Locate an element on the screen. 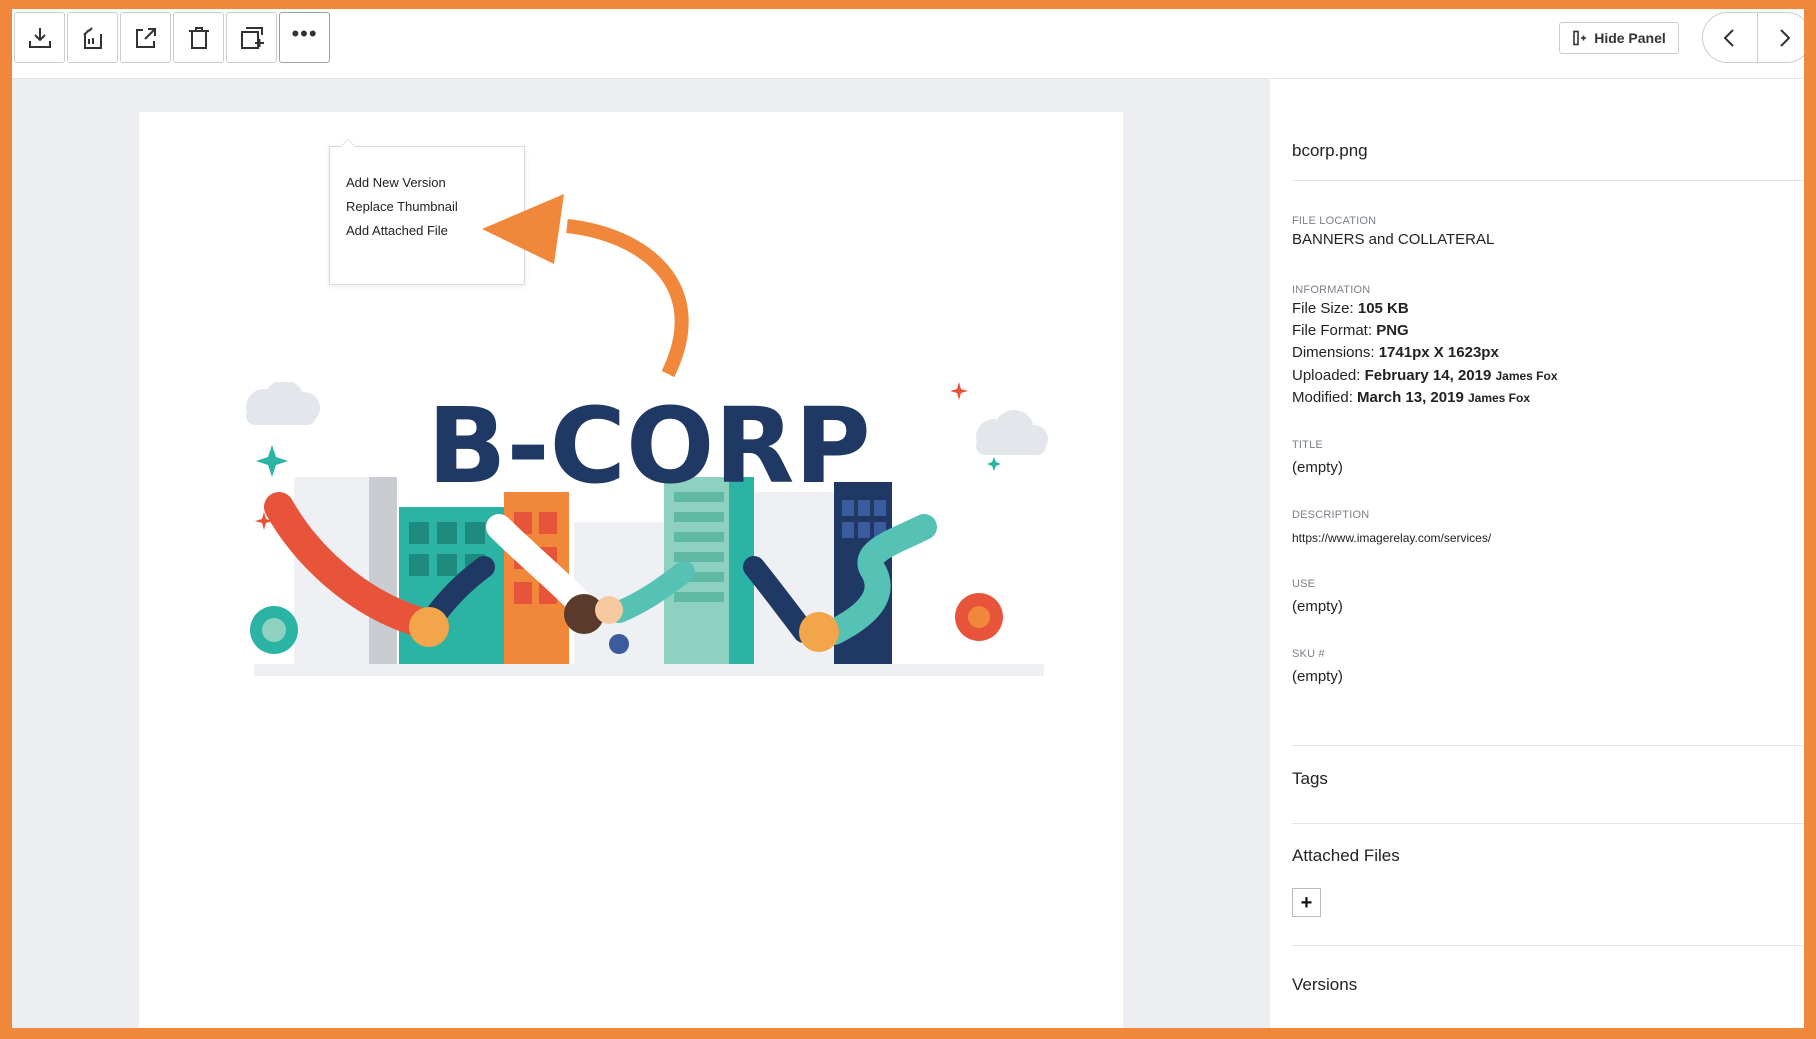 The width and height of the screenshot is (1816, 1039). more-button: ••• is located at coordinates (304, 37).